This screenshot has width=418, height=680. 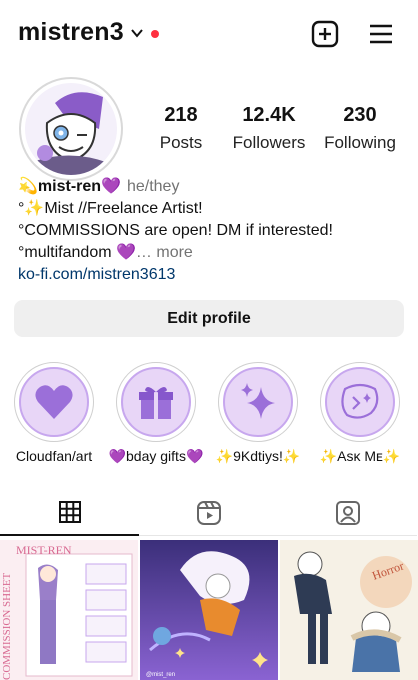 I want to click on post-thumbnail: @mist_ren, so click(x=209, y=610).